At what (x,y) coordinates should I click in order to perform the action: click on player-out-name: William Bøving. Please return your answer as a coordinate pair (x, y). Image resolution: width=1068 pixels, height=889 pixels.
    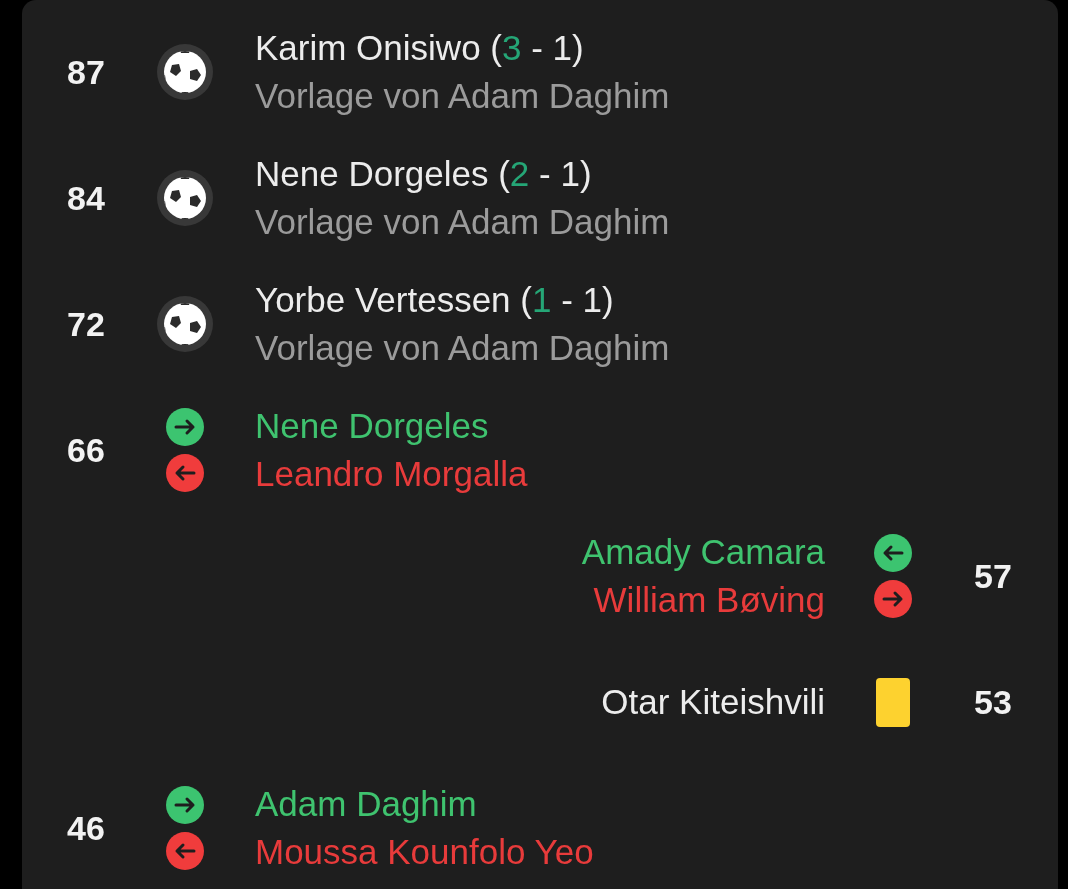
    Looking at the image, I should click on (709, 600).